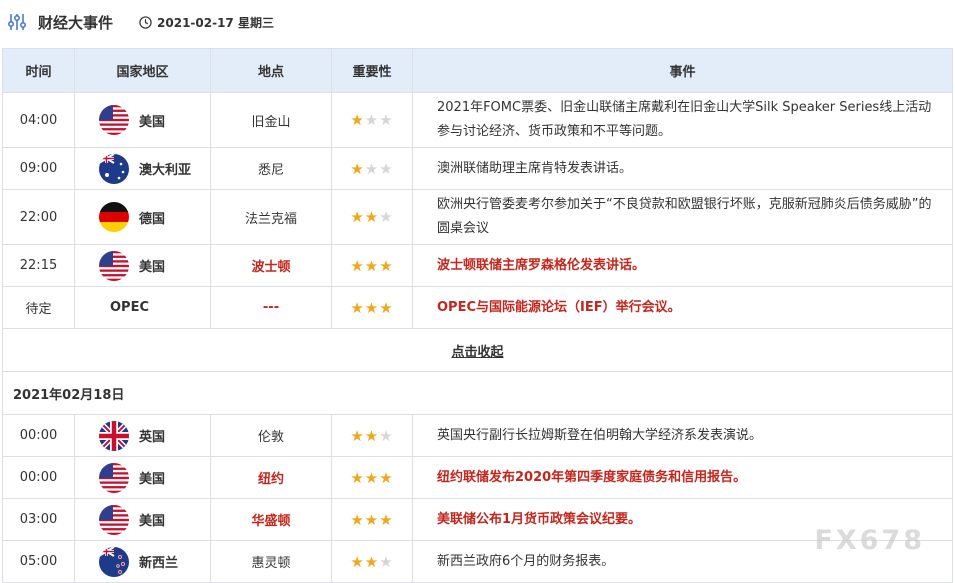 The width and height of the screenshot is (955, 583). I want to click on date-separator-row: 2021年02月18日, so click(477, 393).